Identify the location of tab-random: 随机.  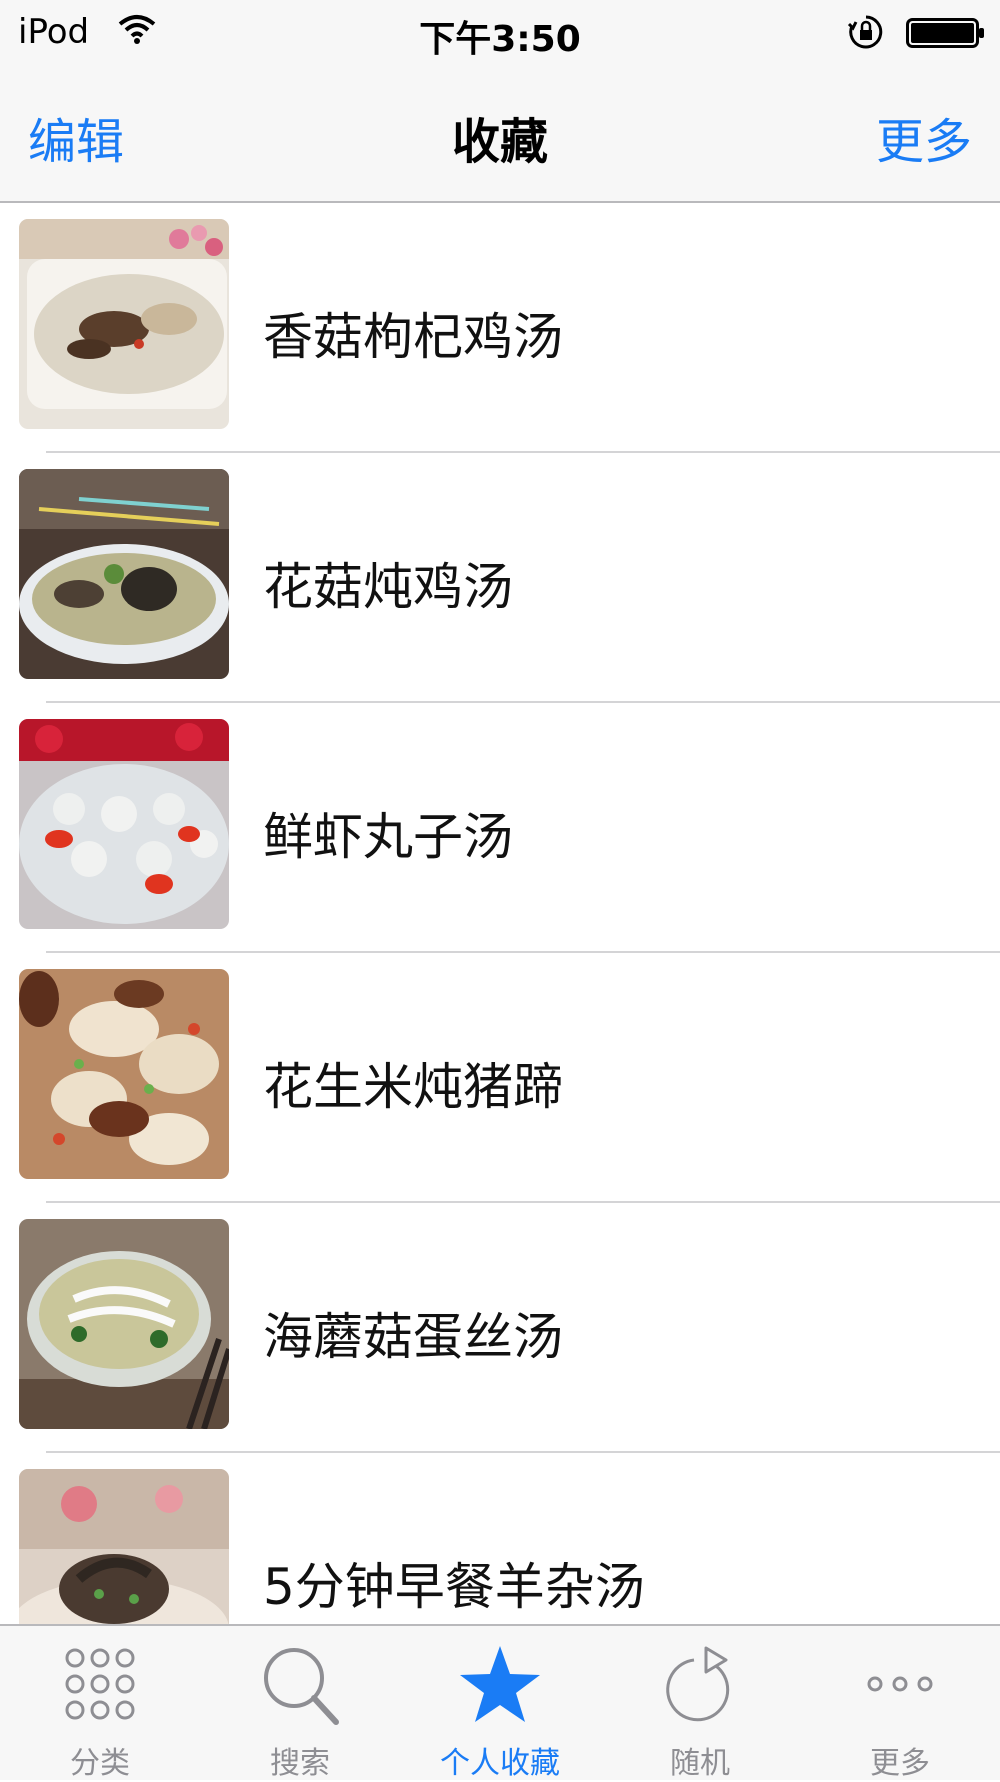
(700, 1703).